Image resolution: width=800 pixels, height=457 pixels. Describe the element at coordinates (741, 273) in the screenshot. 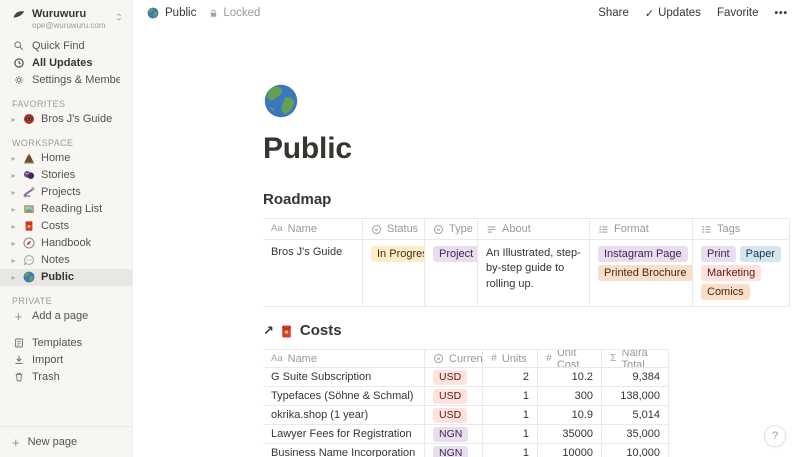

I see `cell-tags: Print Paper Marketing Comics` at that location.